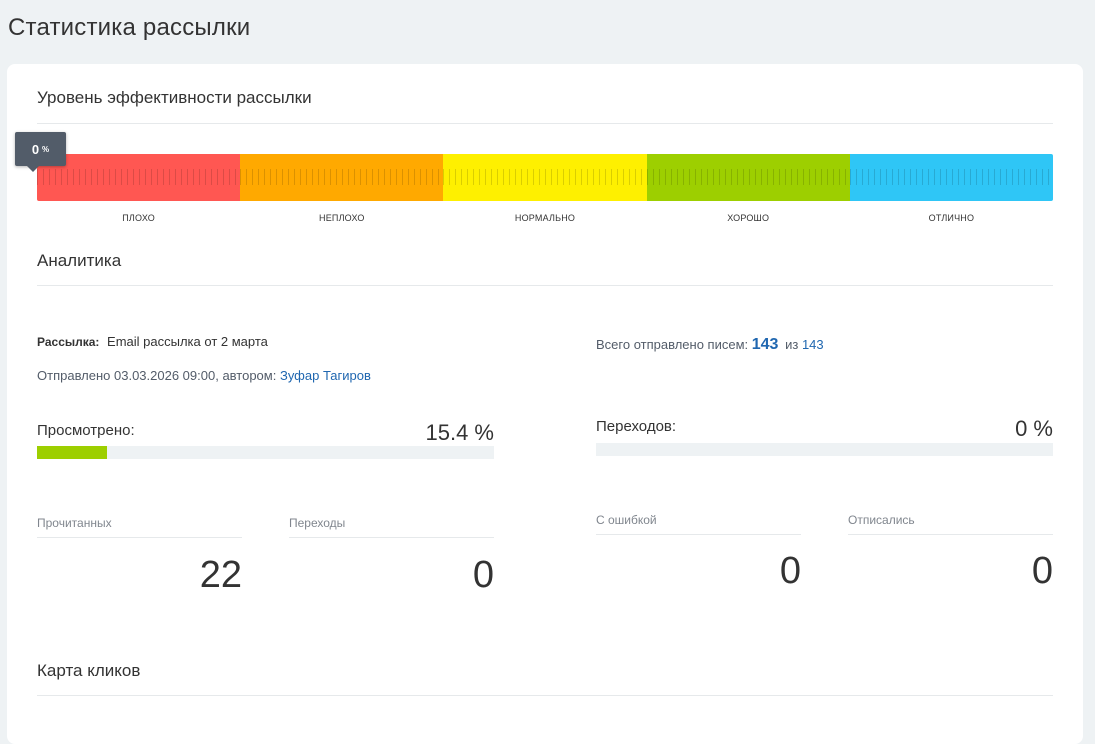 The width and height of the screenshot is (1095, 744). I want to click on viewed-progress-bar, so click(265, 452).